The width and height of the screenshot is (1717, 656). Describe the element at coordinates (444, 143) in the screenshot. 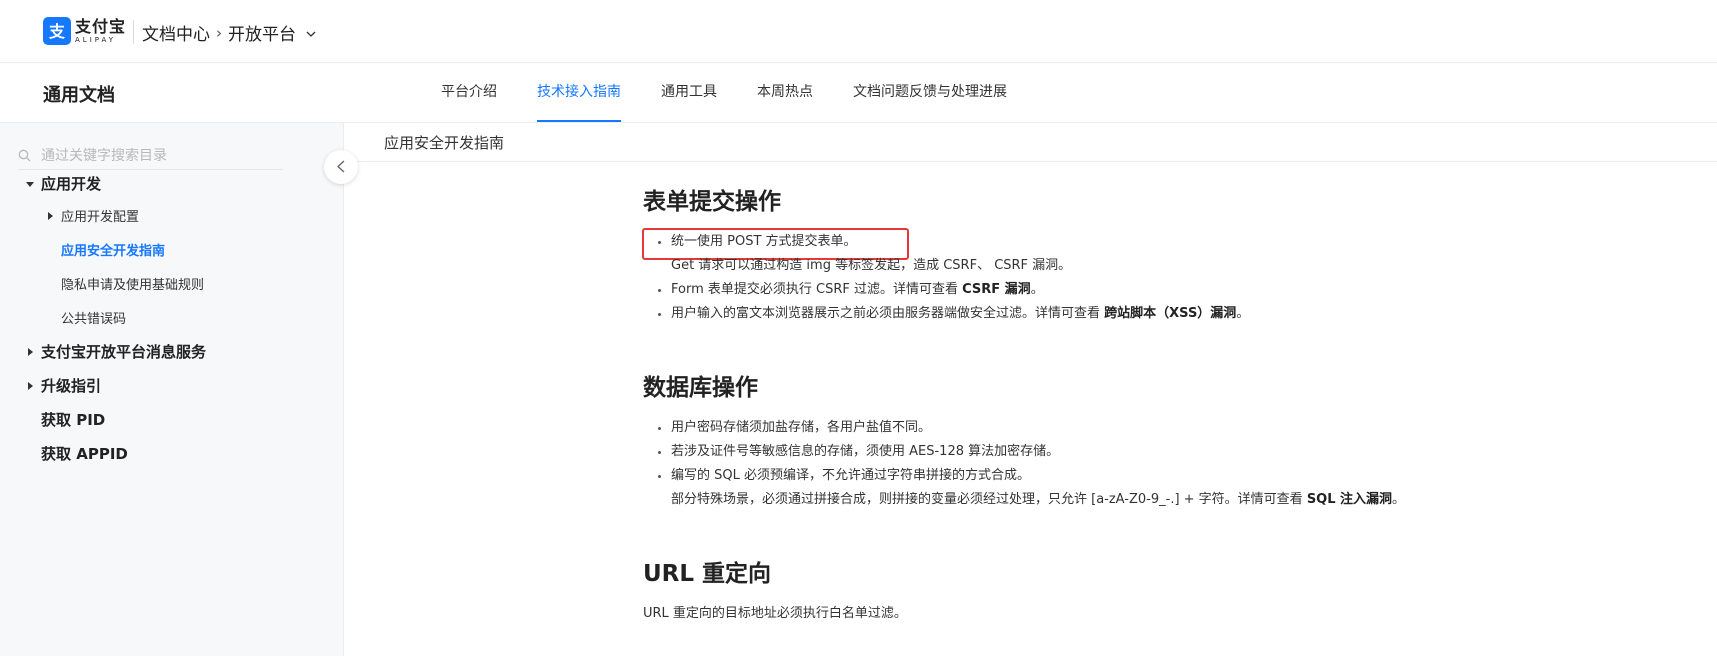

I see `page-title: 应用安全开发指南` at that location.